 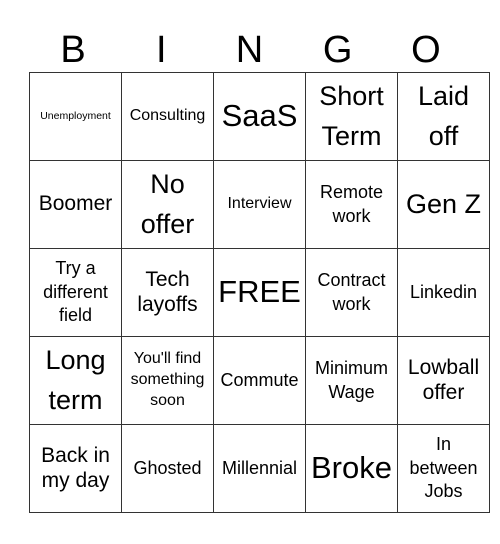 I want to click on header-letter-b: B, so click(x=73, y=50).